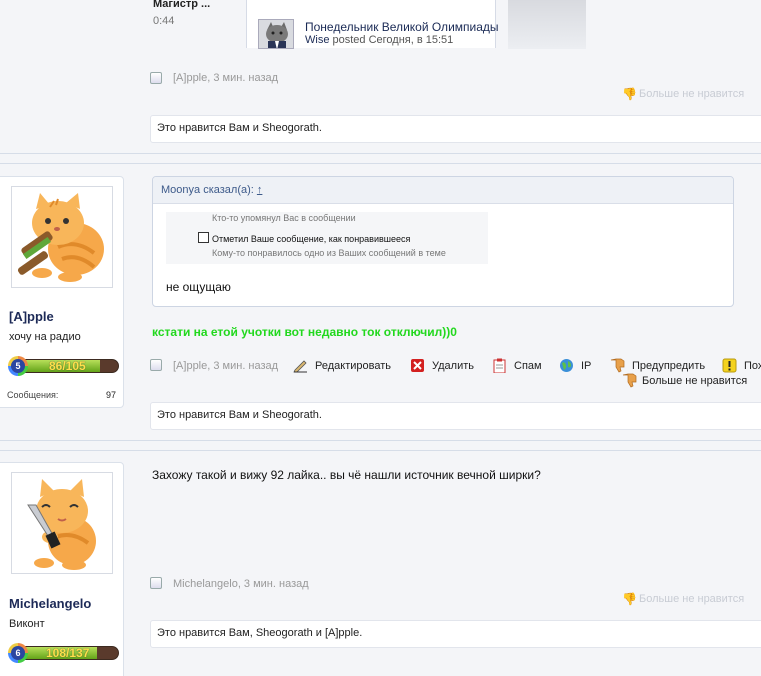 The width and height of the screenshot is (761, 676). Describe the element at coordinates (566, 365) in the screenshot. I see `globe-icon` at that location.